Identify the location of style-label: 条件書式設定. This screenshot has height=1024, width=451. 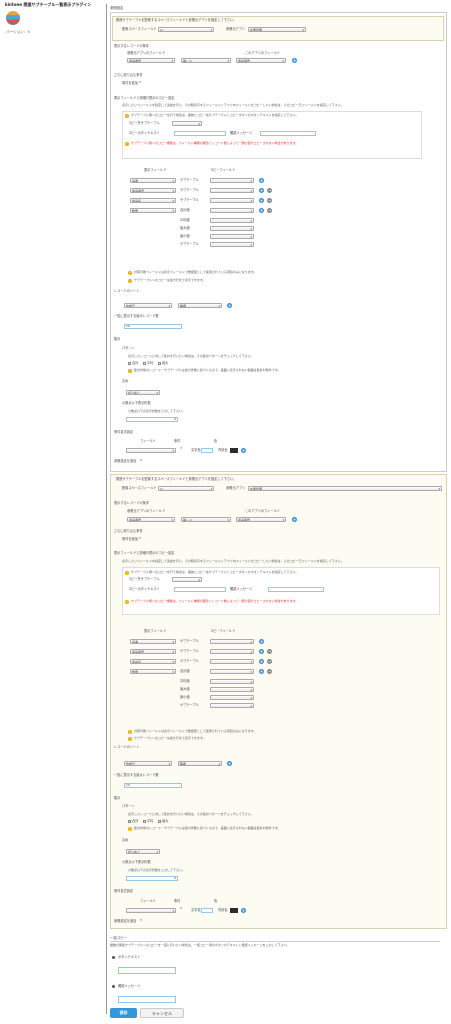
(124, 891).